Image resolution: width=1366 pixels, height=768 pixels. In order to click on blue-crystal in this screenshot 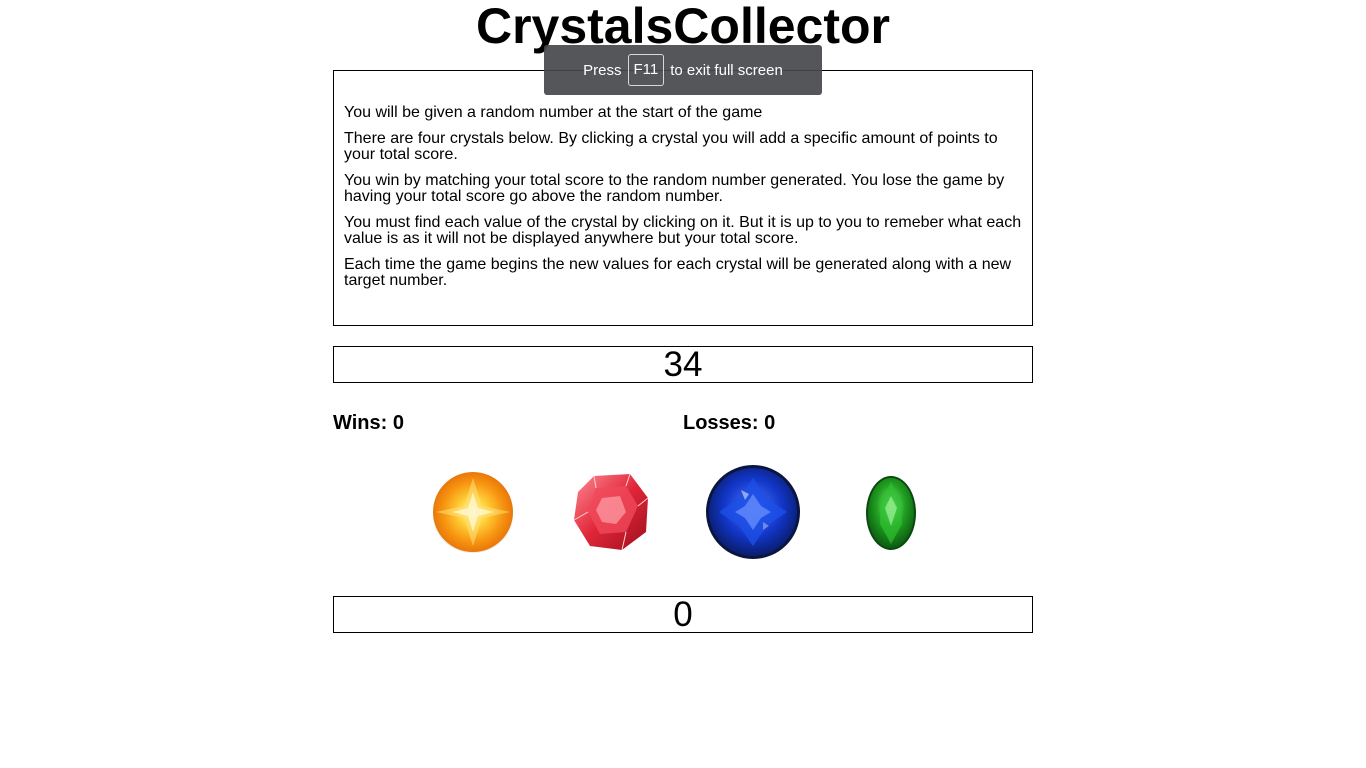, I will do `click(753, 512)`.